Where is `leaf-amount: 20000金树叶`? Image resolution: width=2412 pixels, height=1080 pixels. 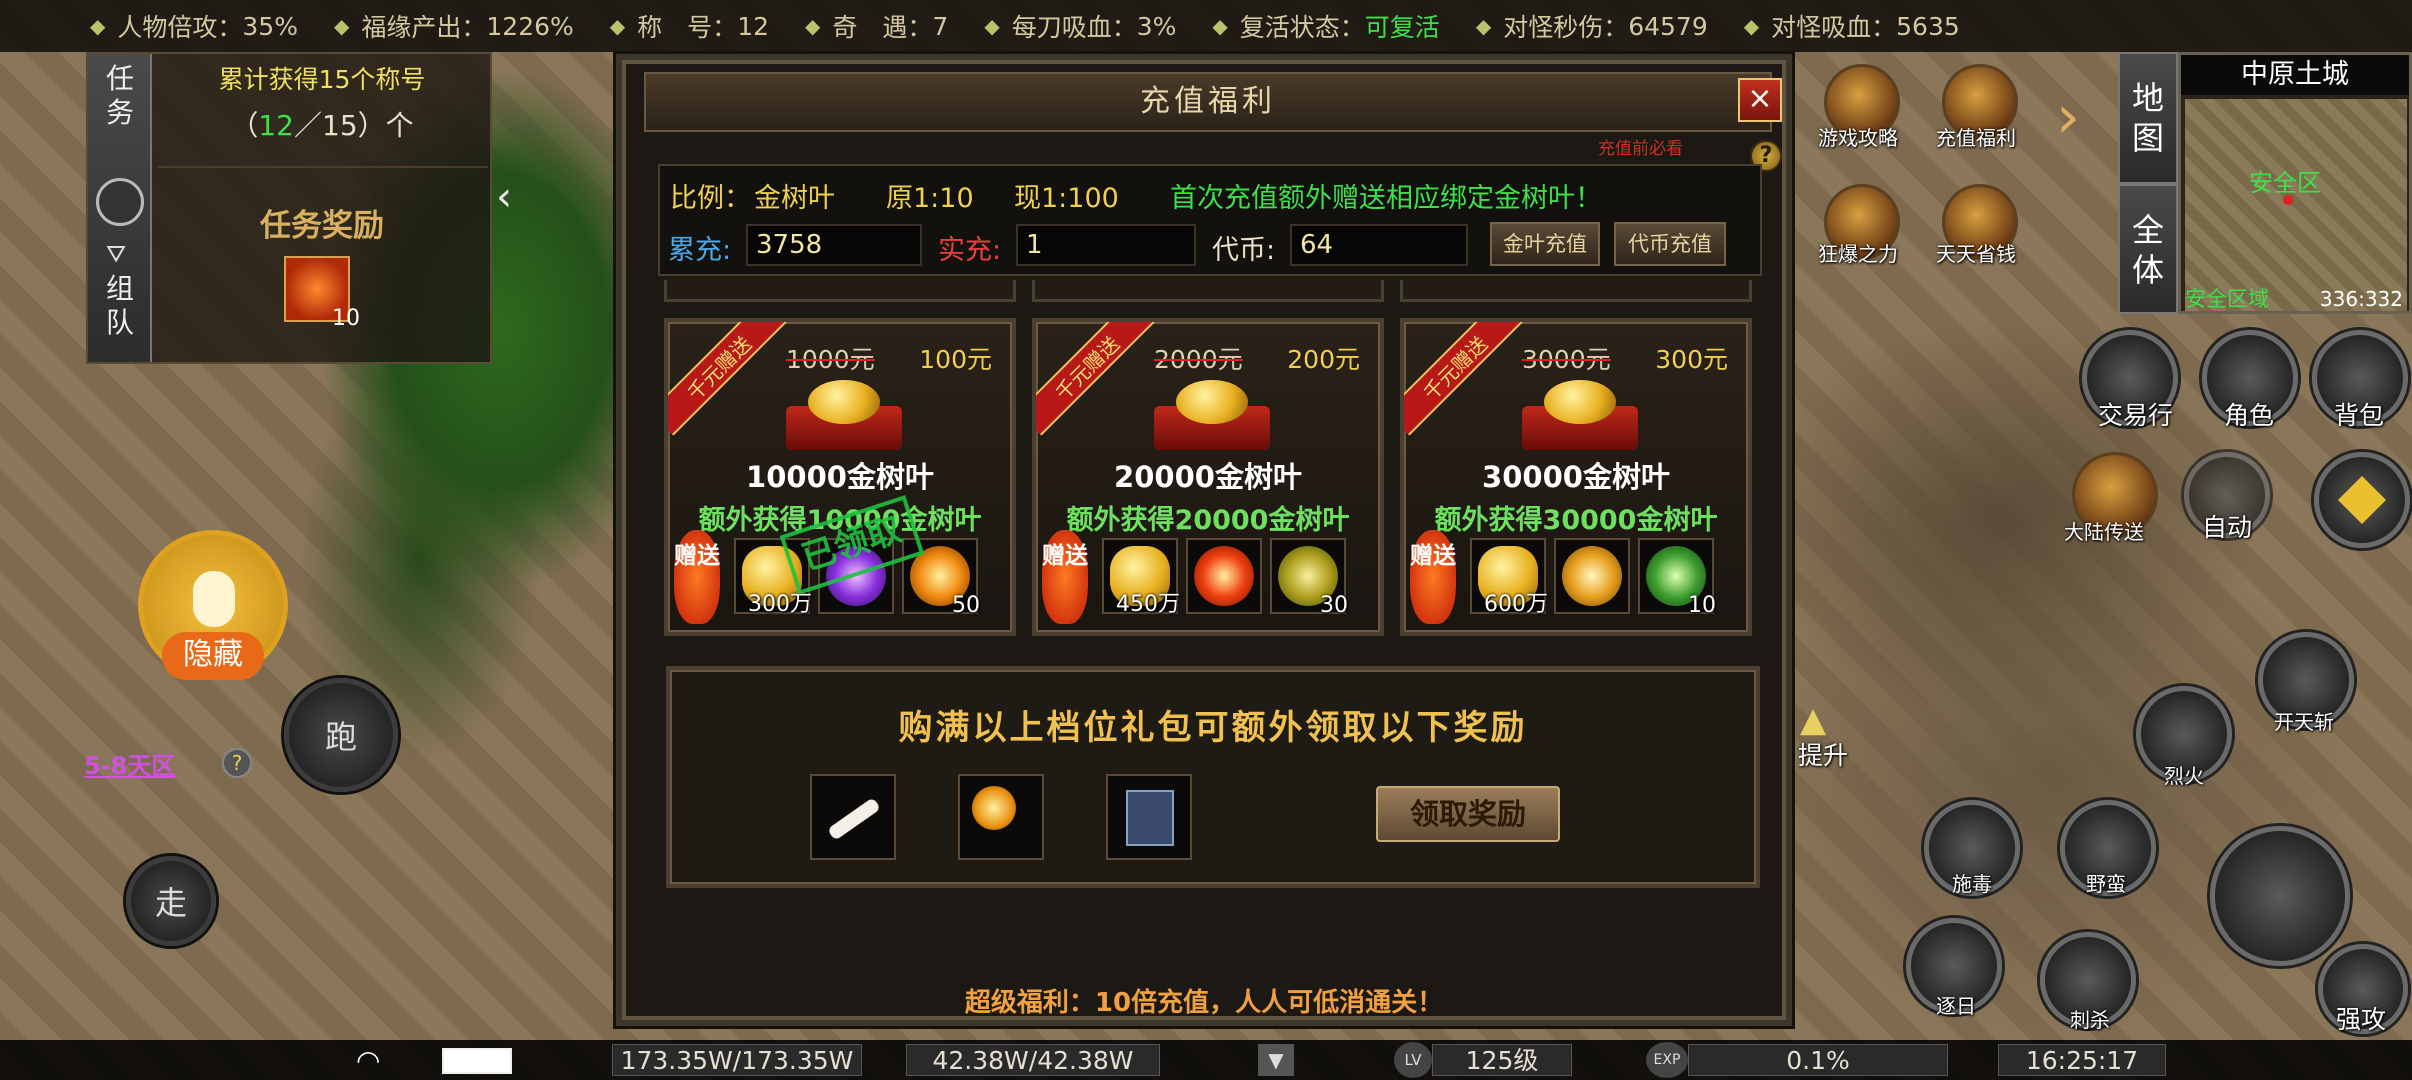
leaf-amount: 20000金树叶 is located at coordinates (1208, 477).